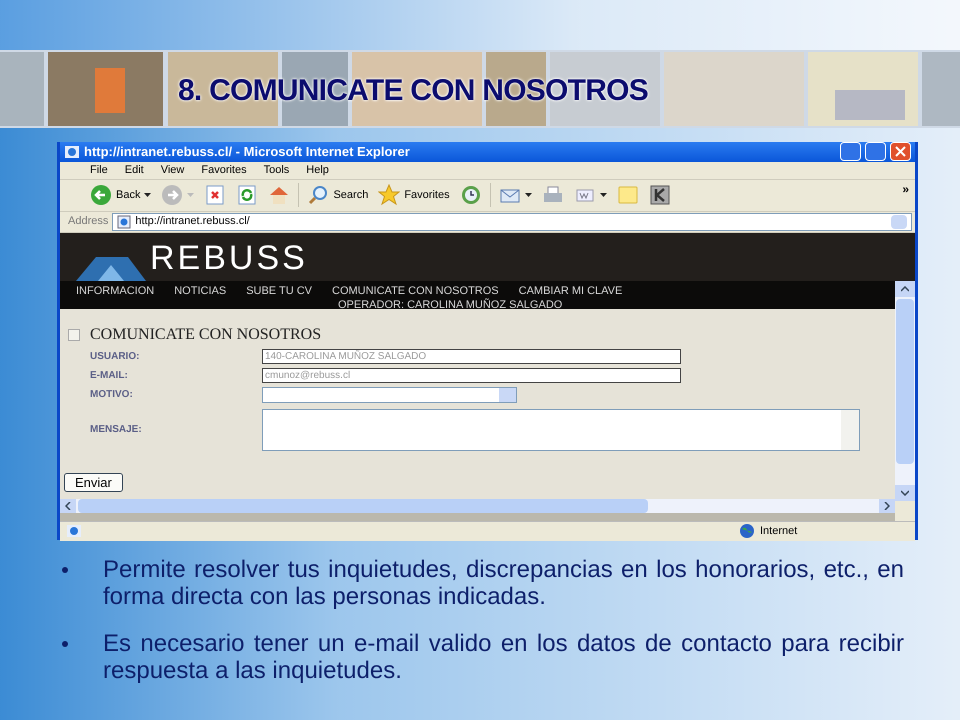  What do you see at coordinates (206, 334) in the screenshot?
I see `form-title: COMUNICATE CON NOSOTROS` at bounding box center [206, 334].